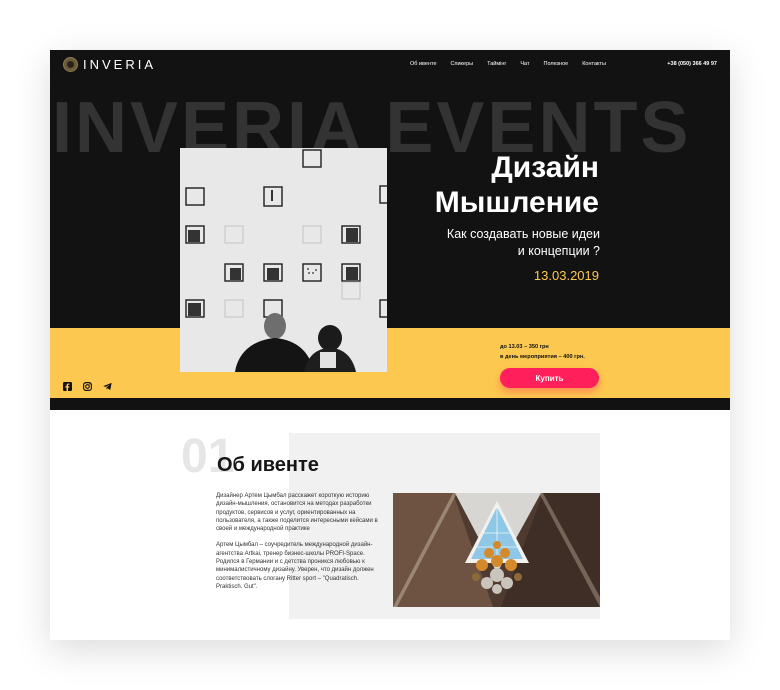 The height and width of the screenshot is (690, 780). What do you see at coordinates (523, 234) in the screenshot?
I see `hero-subtitle-line-1: Как создавать новые идеи` at bounding box center [523, 234].